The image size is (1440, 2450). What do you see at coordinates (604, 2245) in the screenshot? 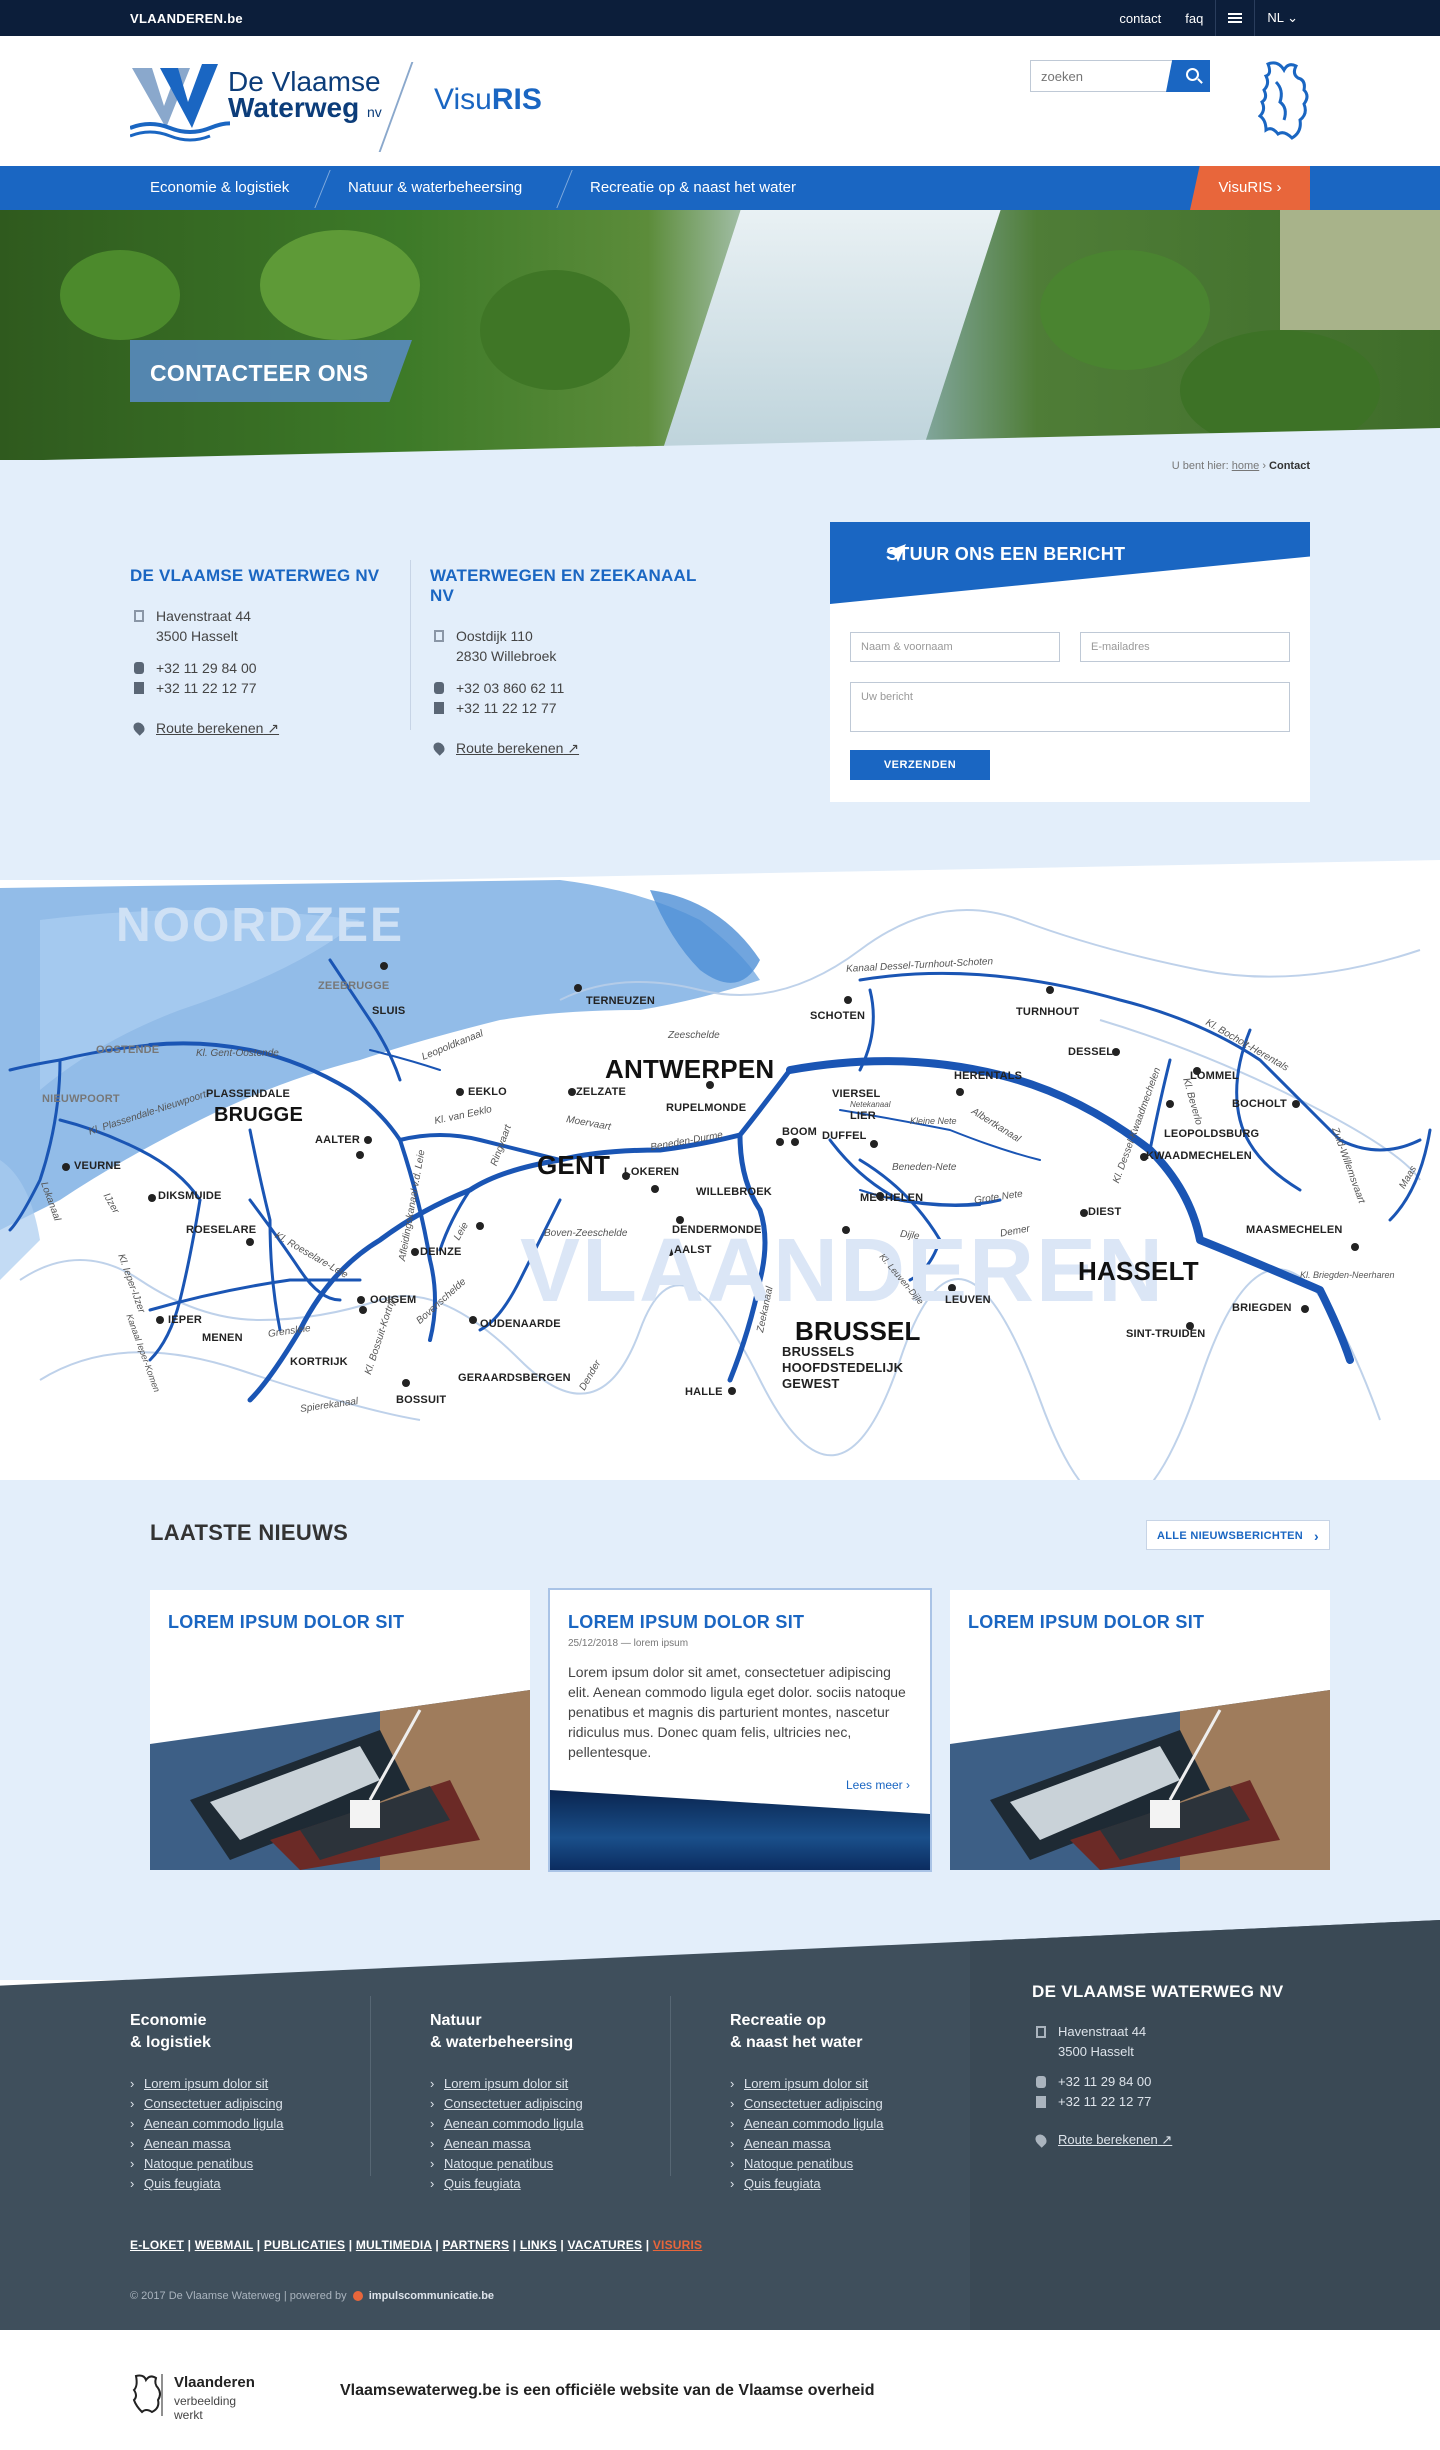
I see `footer-link-vacatures: VACATURES` at bounding box center [604, 2245].